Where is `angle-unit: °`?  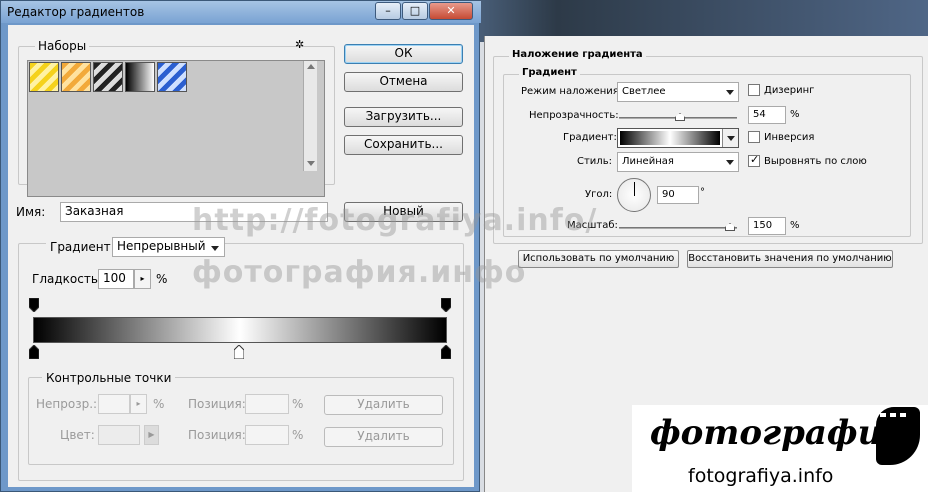
angle-unit: ° is located at coordinates (702, 192).